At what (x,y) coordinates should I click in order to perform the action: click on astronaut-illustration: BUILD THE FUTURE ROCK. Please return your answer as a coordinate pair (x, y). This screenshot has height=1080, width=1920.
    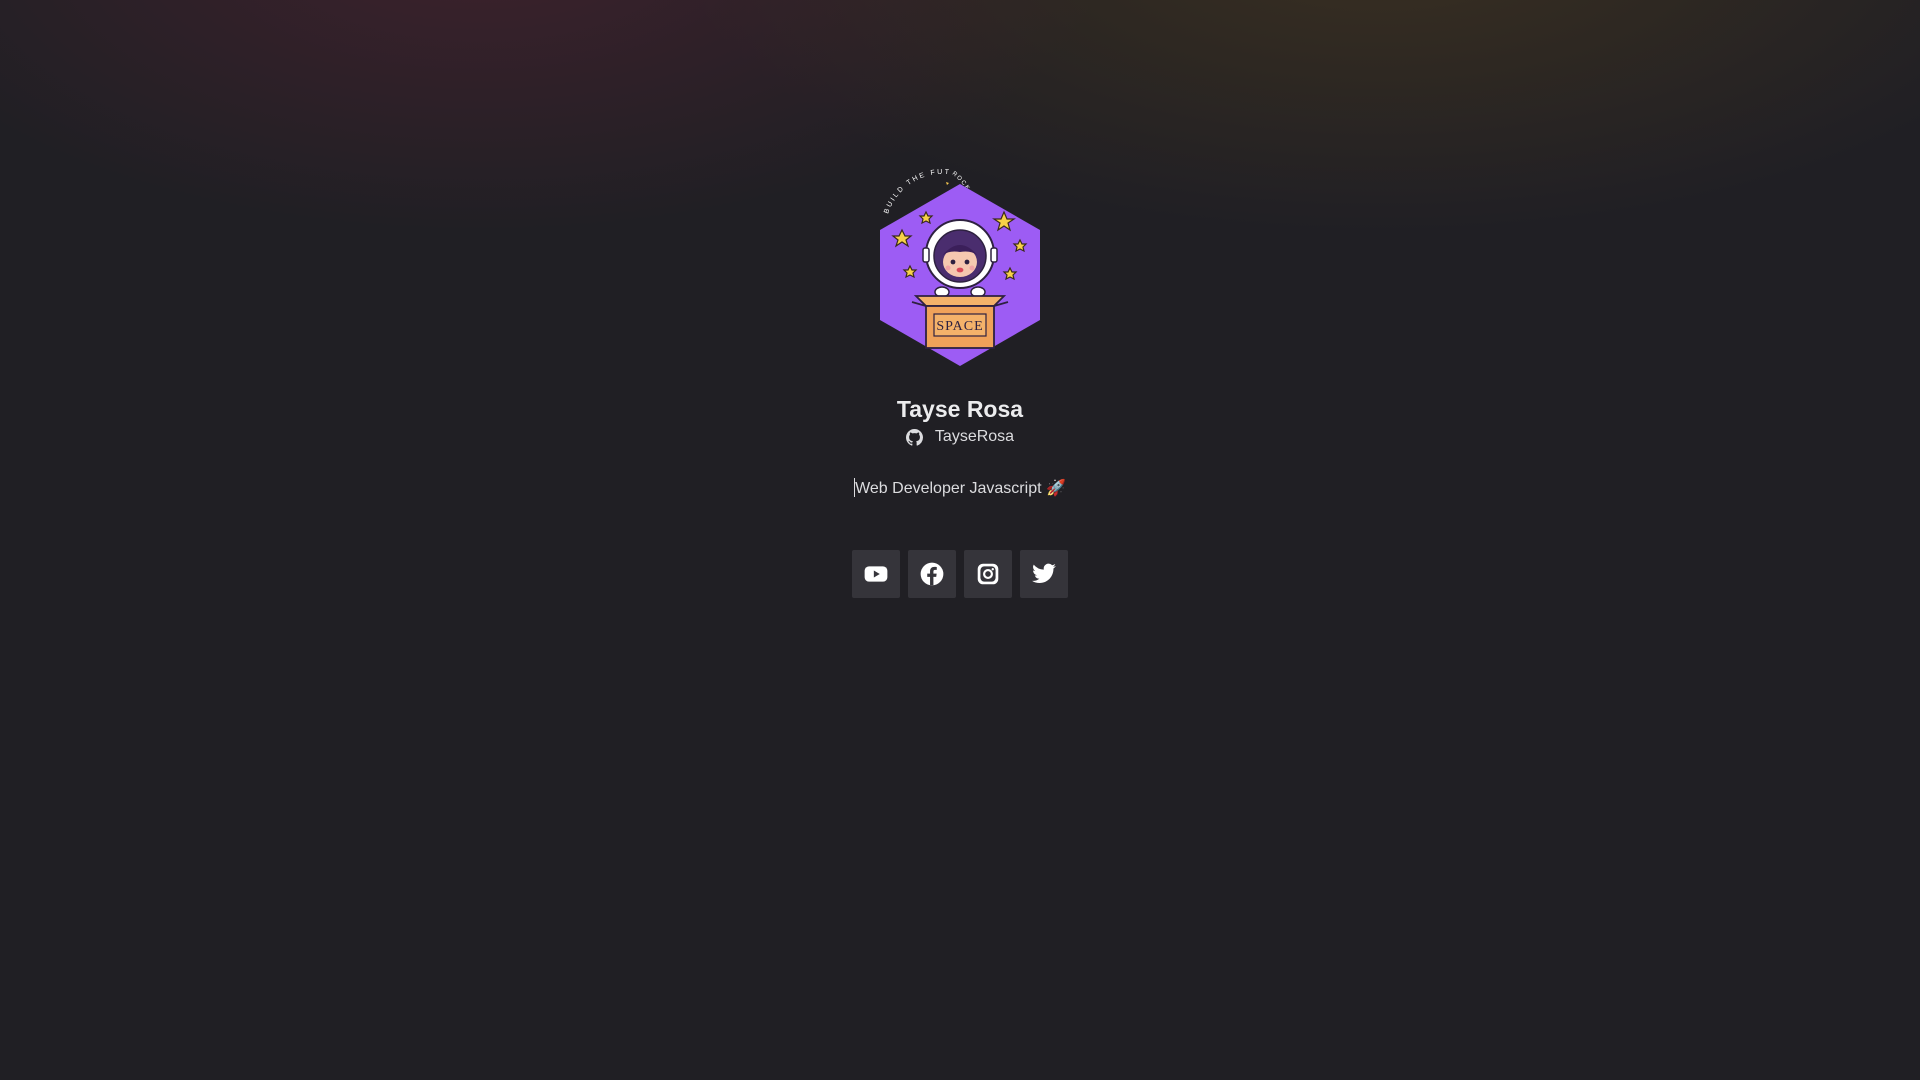
    Looking at the image, I should click on (958, 265).